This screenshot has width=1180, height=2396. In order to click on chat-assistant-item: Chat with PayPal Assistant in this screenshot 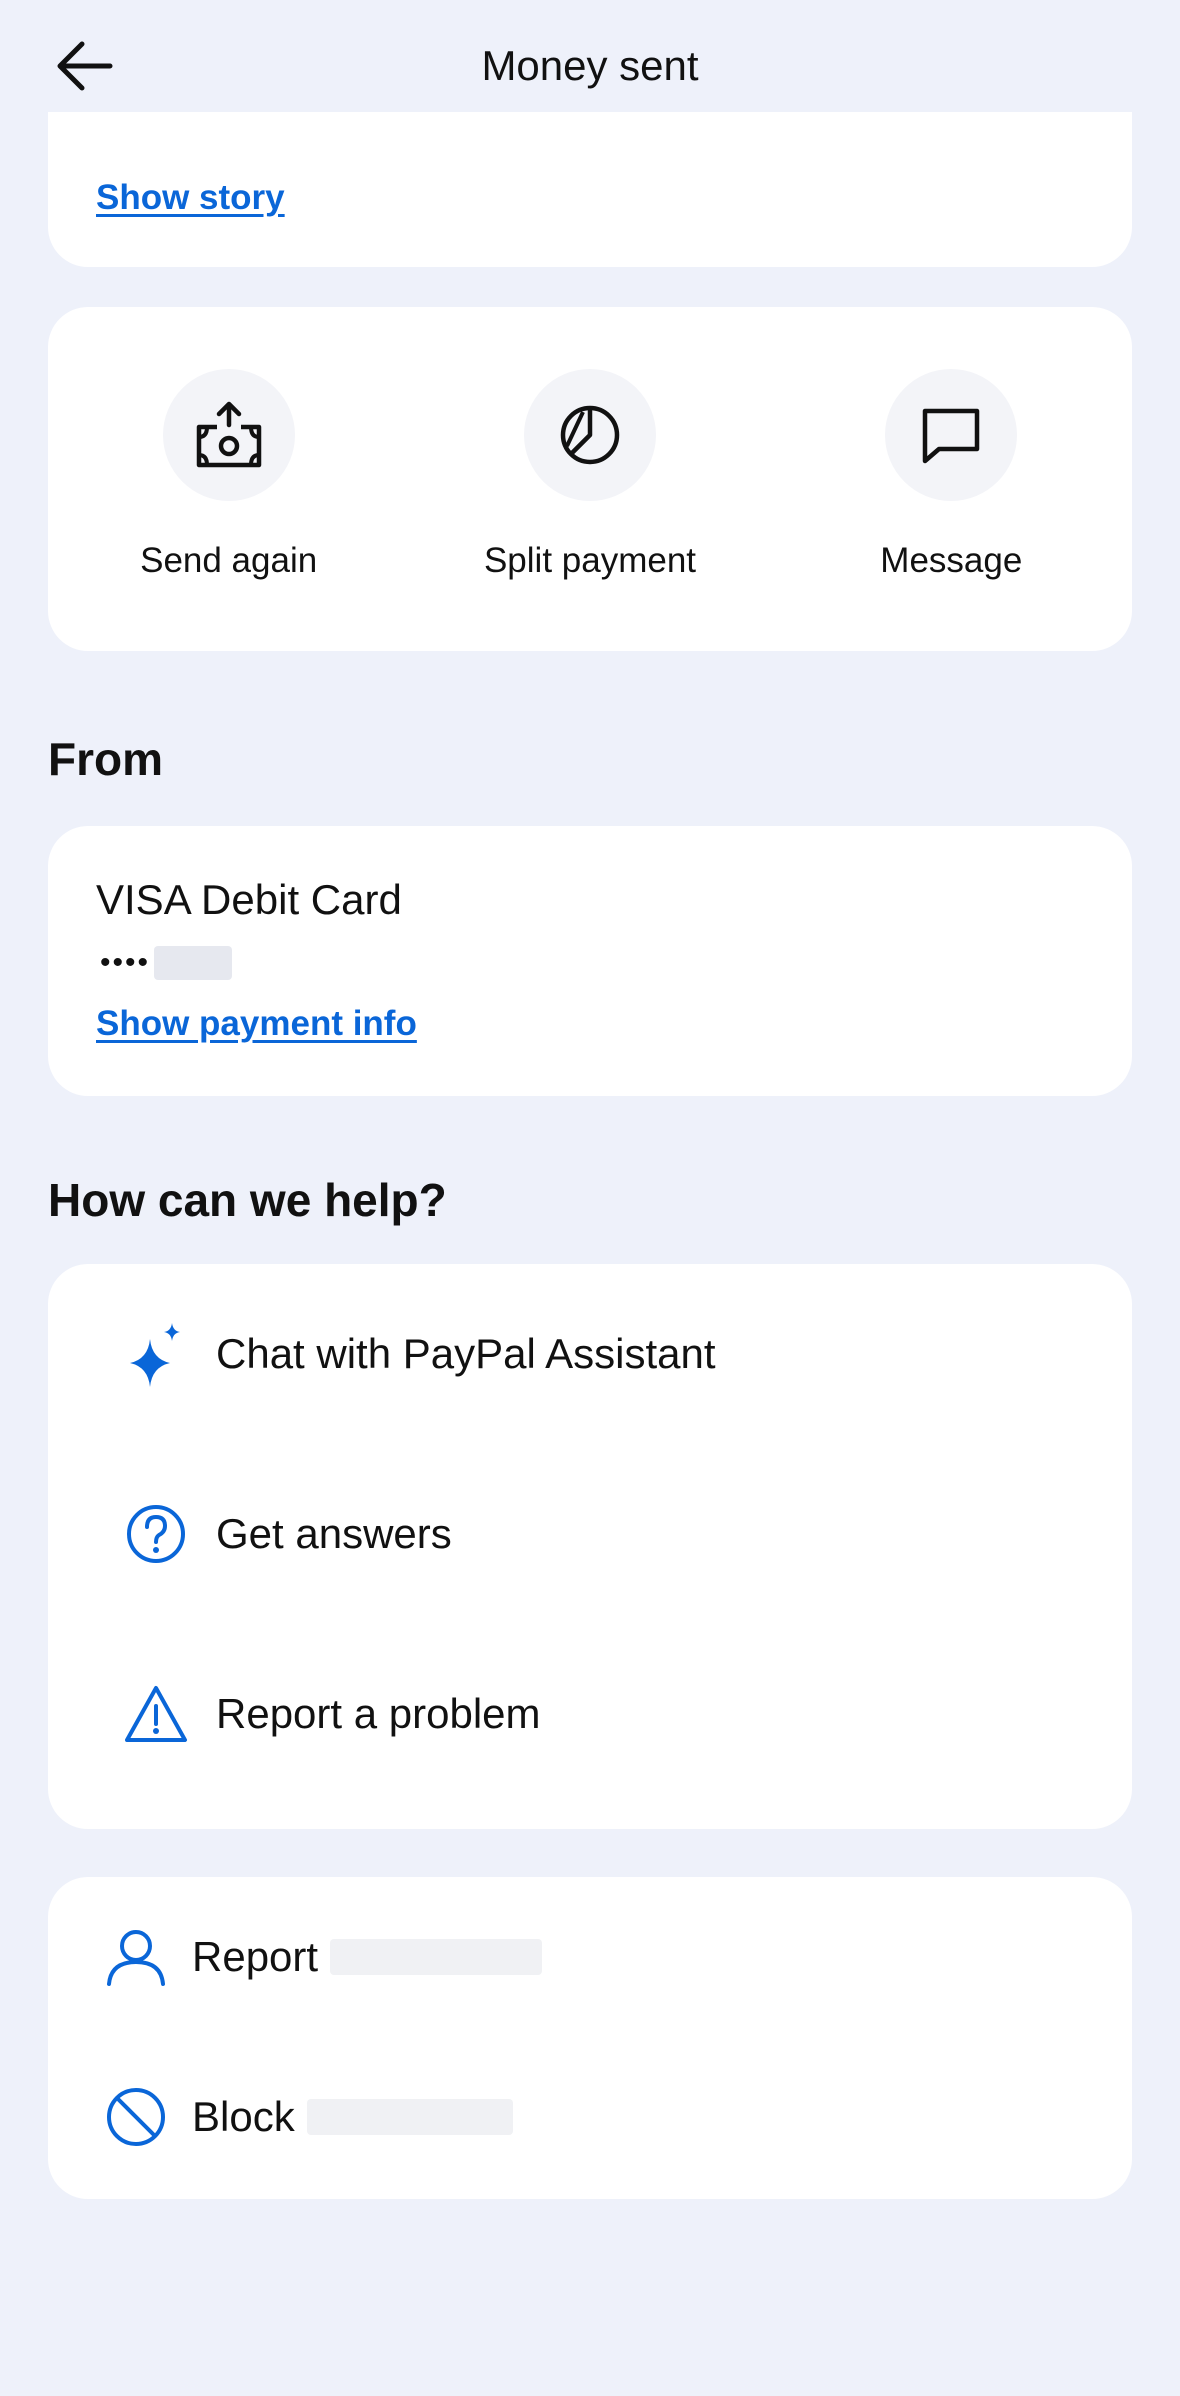, I will do `click(590, 1354)`.